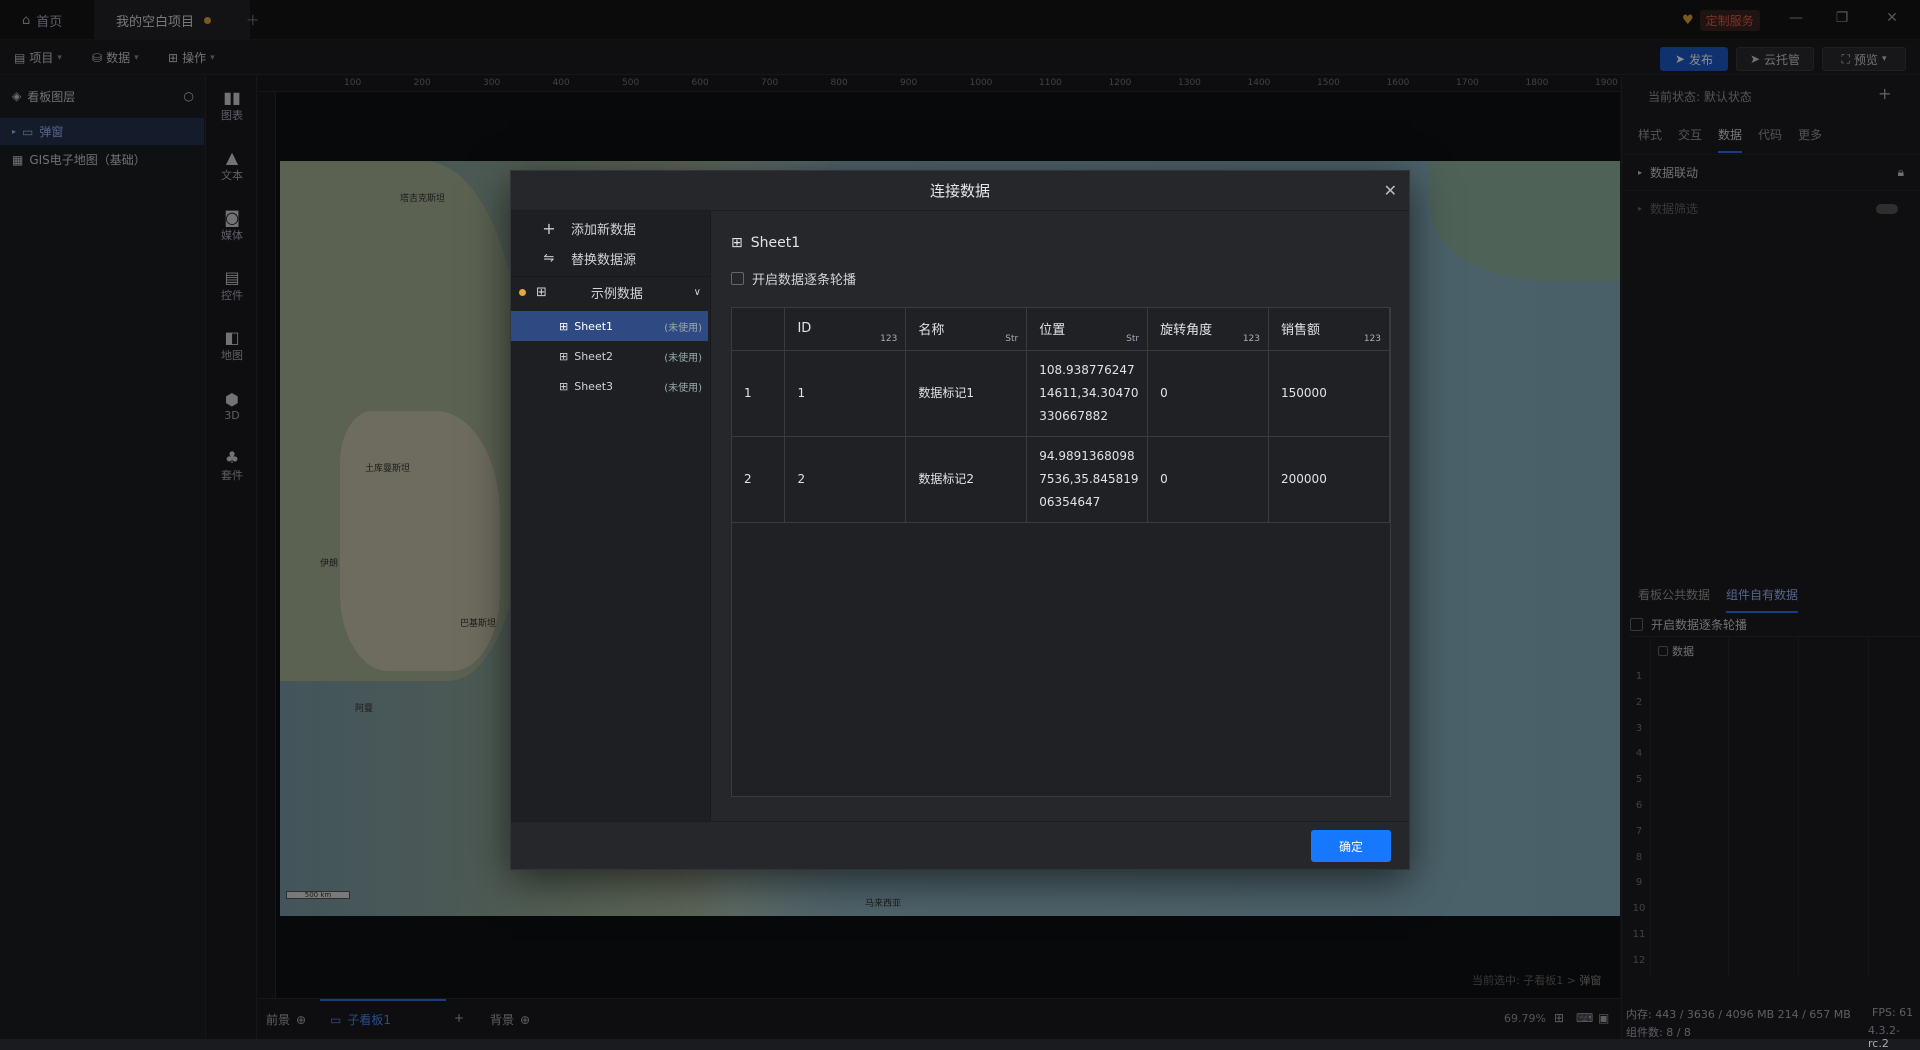 This screenshot has height=1050, width=1920. I want to click on column-header: 旋转角度 123, so click(1208, 329).